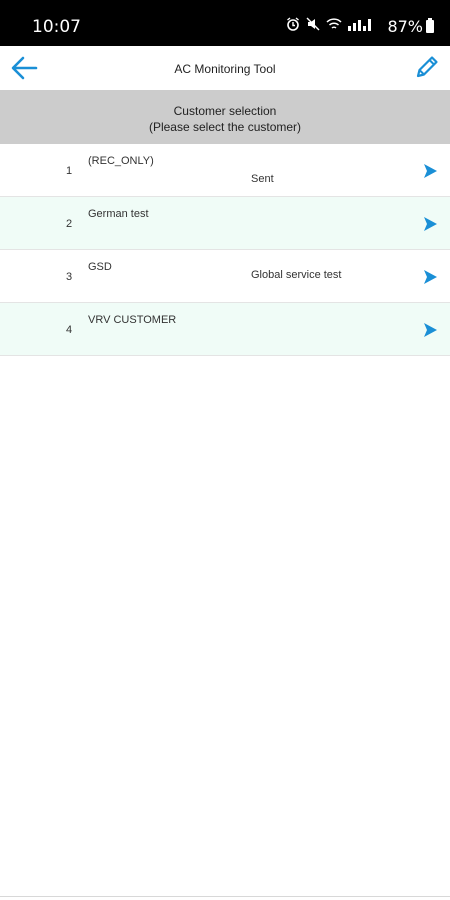  Describe the element at coordinates (69, 330) in the screenshot. I see `row-number: 4` at that location.